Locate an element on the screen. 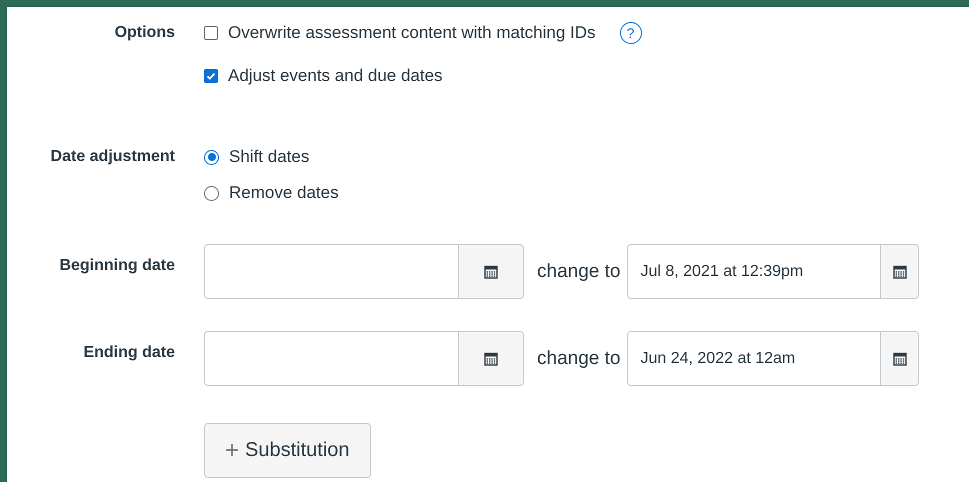 This screenshot has width=969, height=482. checkbox-label: Adjust events and due dates is located at coordinates (335, 76).